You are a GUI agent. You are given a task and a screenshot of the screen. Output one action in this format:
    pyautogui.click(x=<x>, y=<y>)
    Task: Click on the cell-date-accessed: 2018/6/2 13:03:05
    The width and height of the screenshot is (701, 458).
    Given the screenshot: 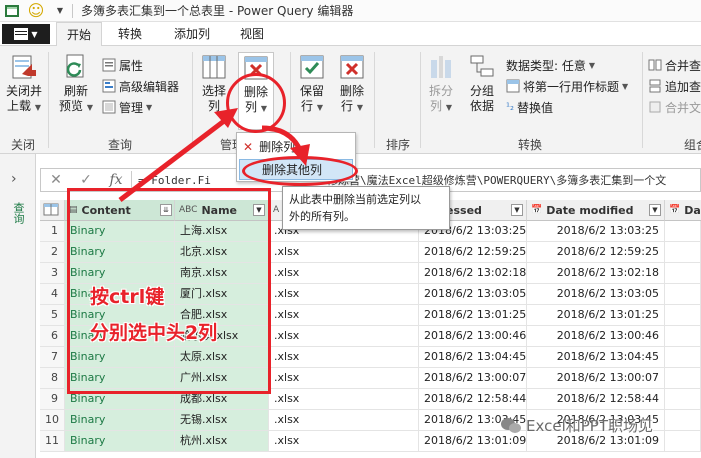 What is the action you would take?
    pyautogui.click(x=473, y=294)
    